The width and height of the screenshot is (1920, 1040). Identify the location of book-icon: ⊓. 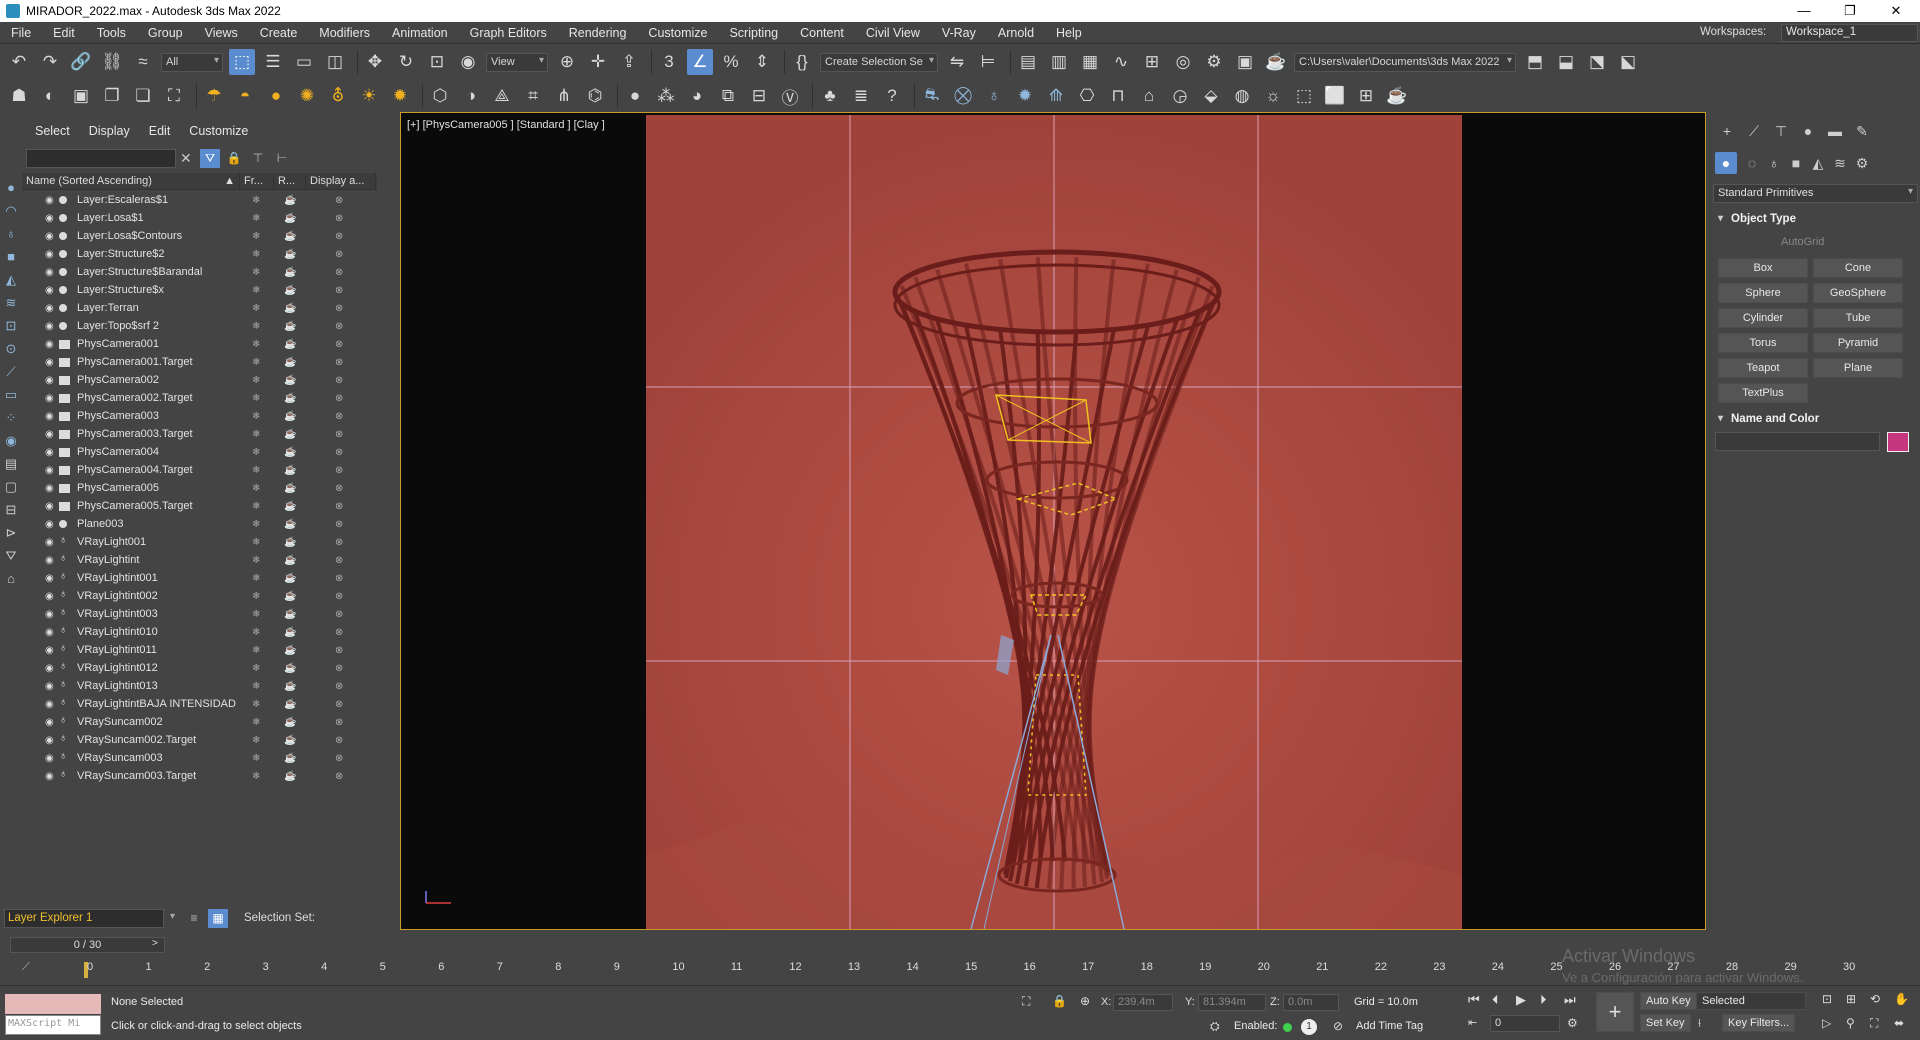
(1118, 96).